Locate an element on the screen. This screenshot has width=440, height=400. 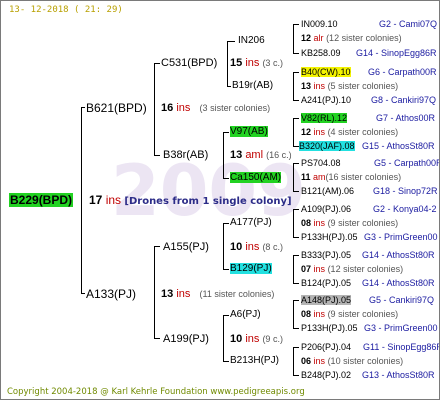
queen-id: A155(PJ) is located at coordinates (186, 247).